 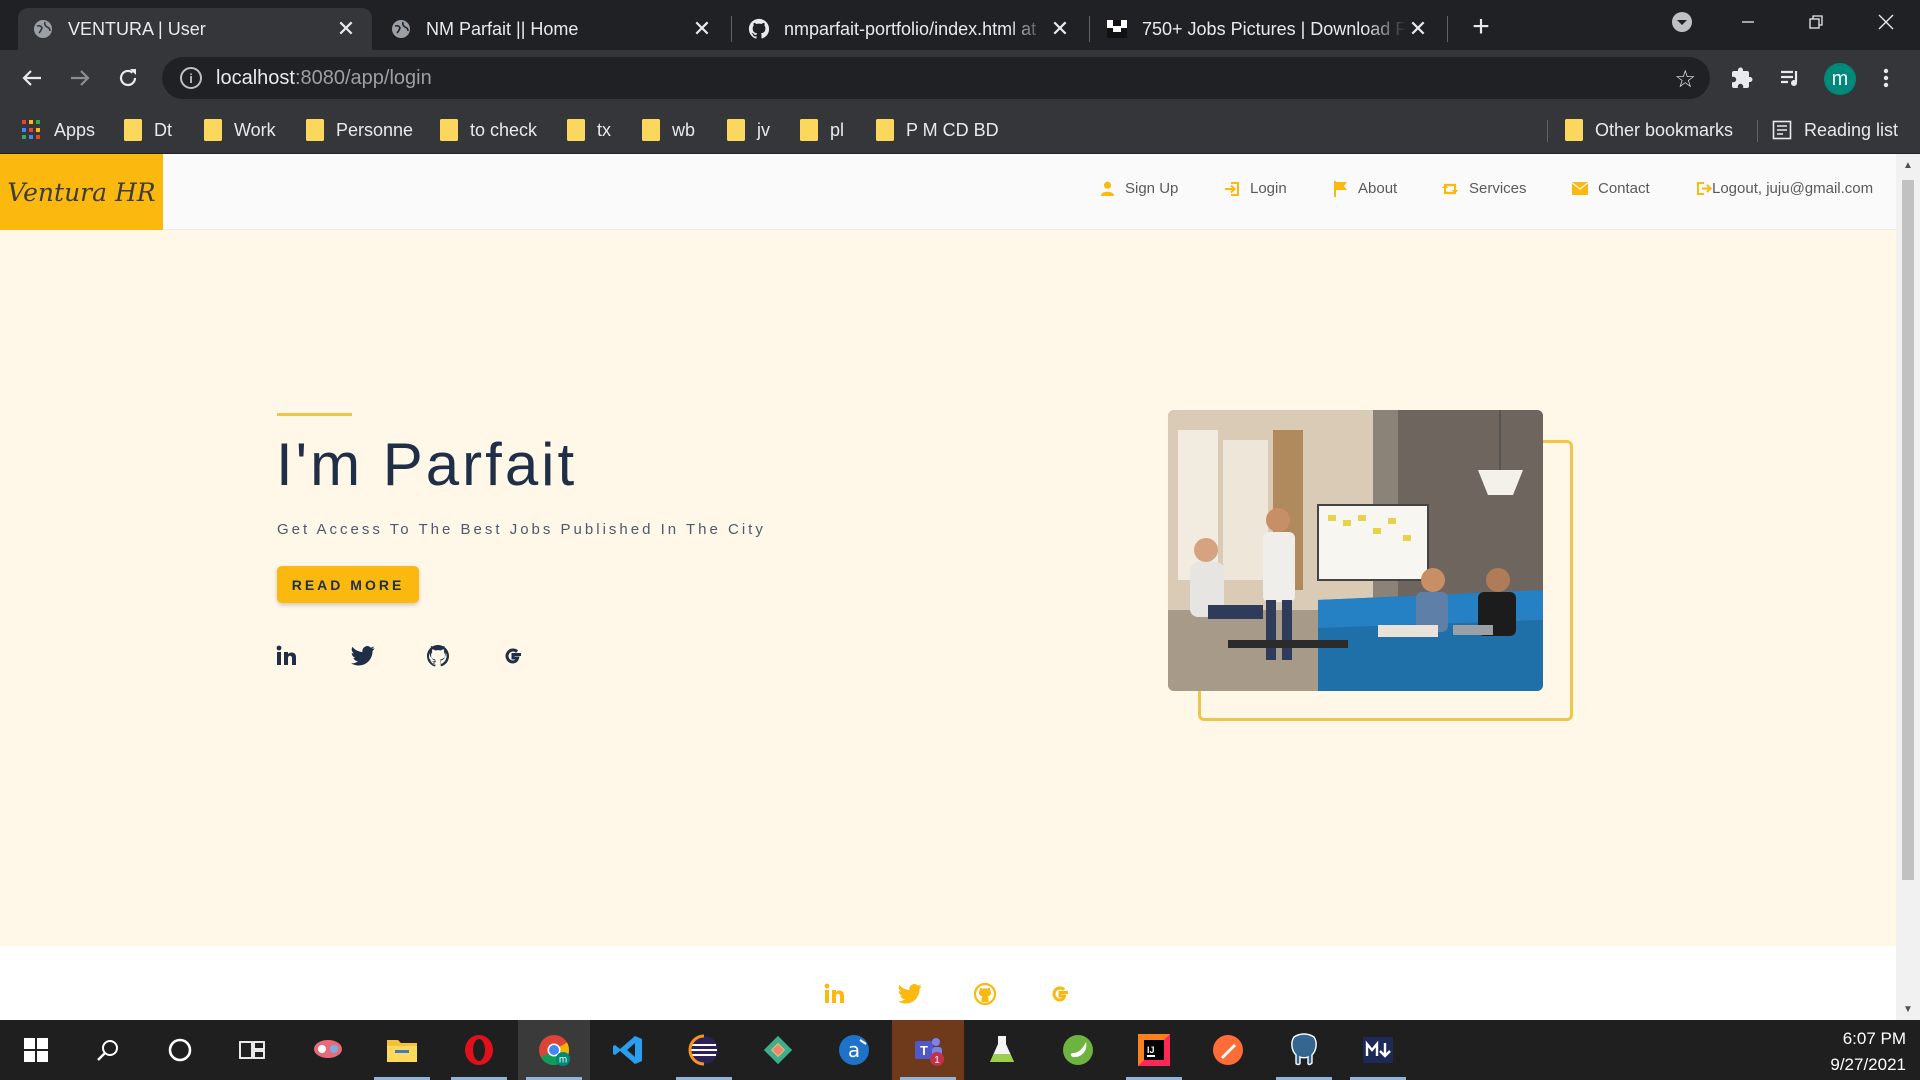 What do you see at coordinates (589, 130) in the screenshot?
I see `bookmark-folder-tx: tx` at bounding box center [589, 130].